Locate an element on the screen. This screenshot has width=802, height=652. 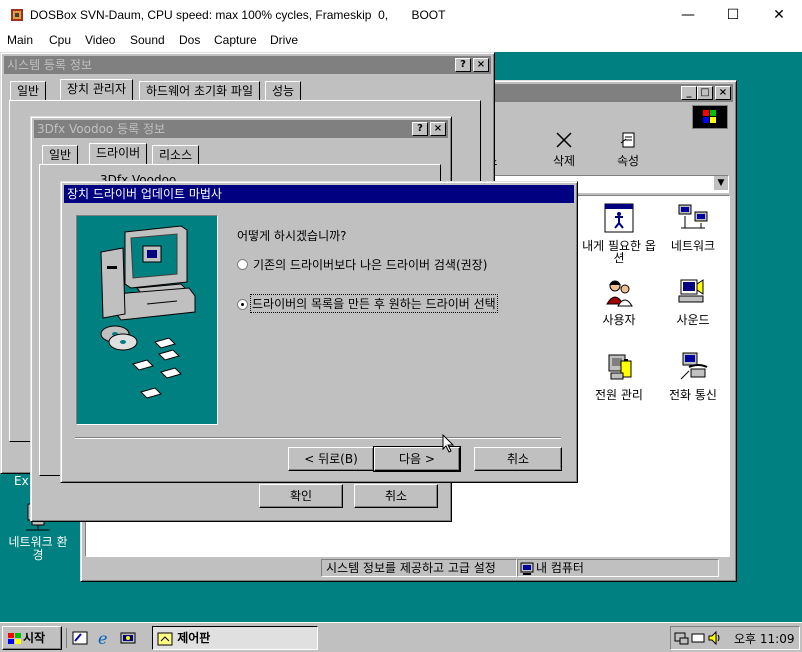
option1-label: 기존의 드라이버보다 나은 드라이버 검색(권장) is located at coordinates (370, 265).